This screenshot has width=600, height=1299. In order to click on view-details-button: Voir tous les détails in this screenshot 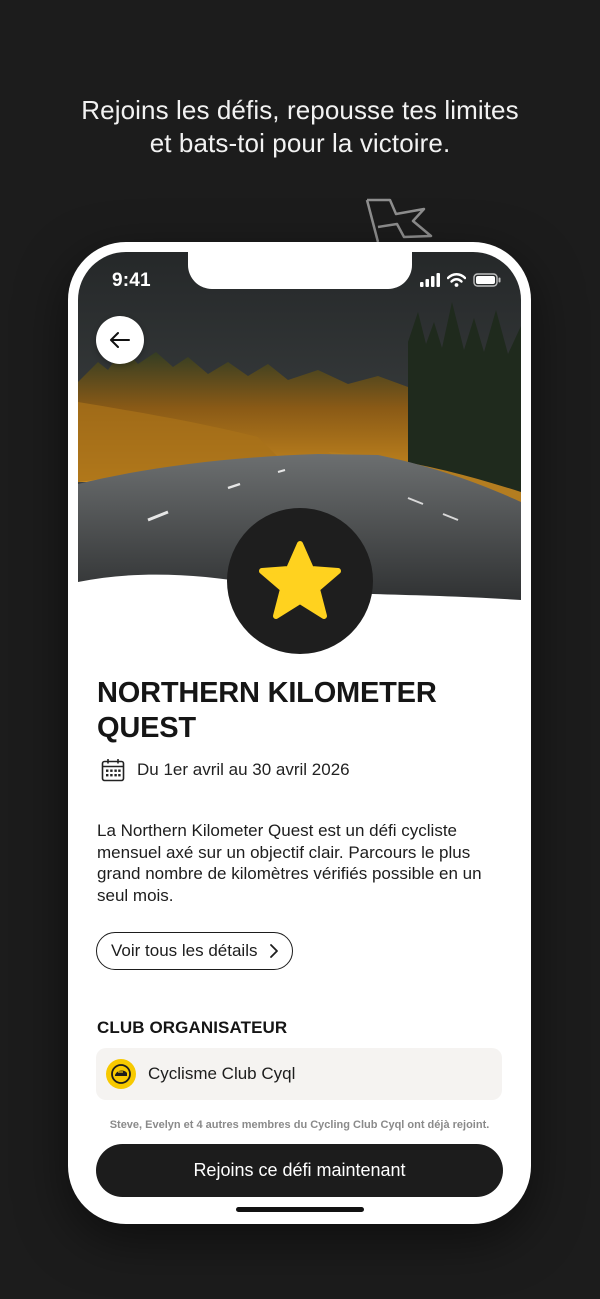, I will do `click(195, 951)`.